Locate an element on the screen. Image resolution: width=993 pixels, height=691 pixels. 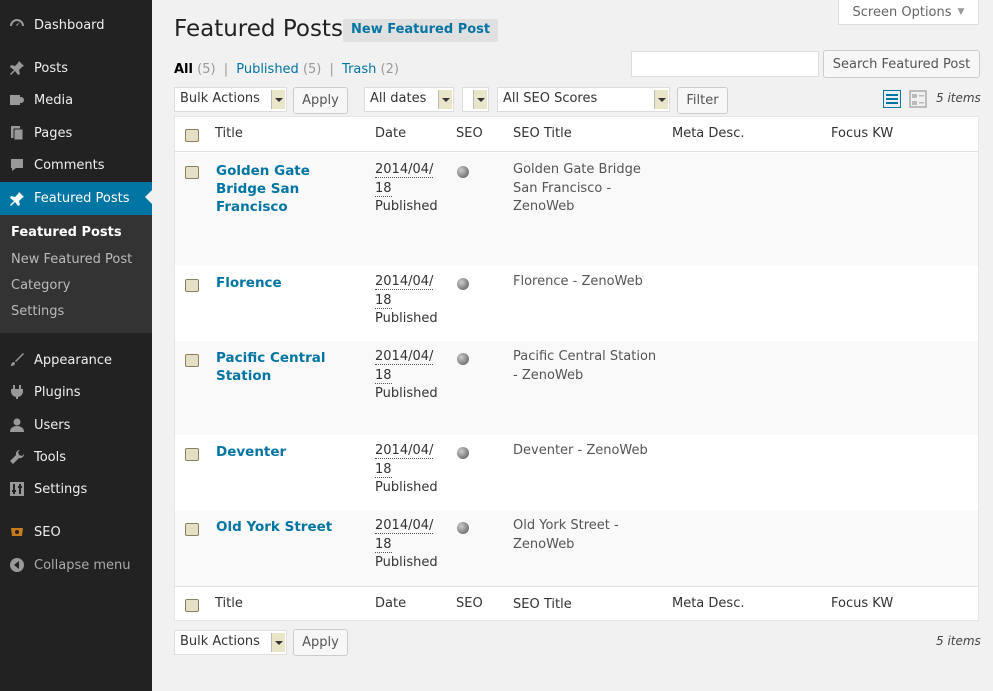
apply-button-top: Apply is located at coordinates (320, 100).